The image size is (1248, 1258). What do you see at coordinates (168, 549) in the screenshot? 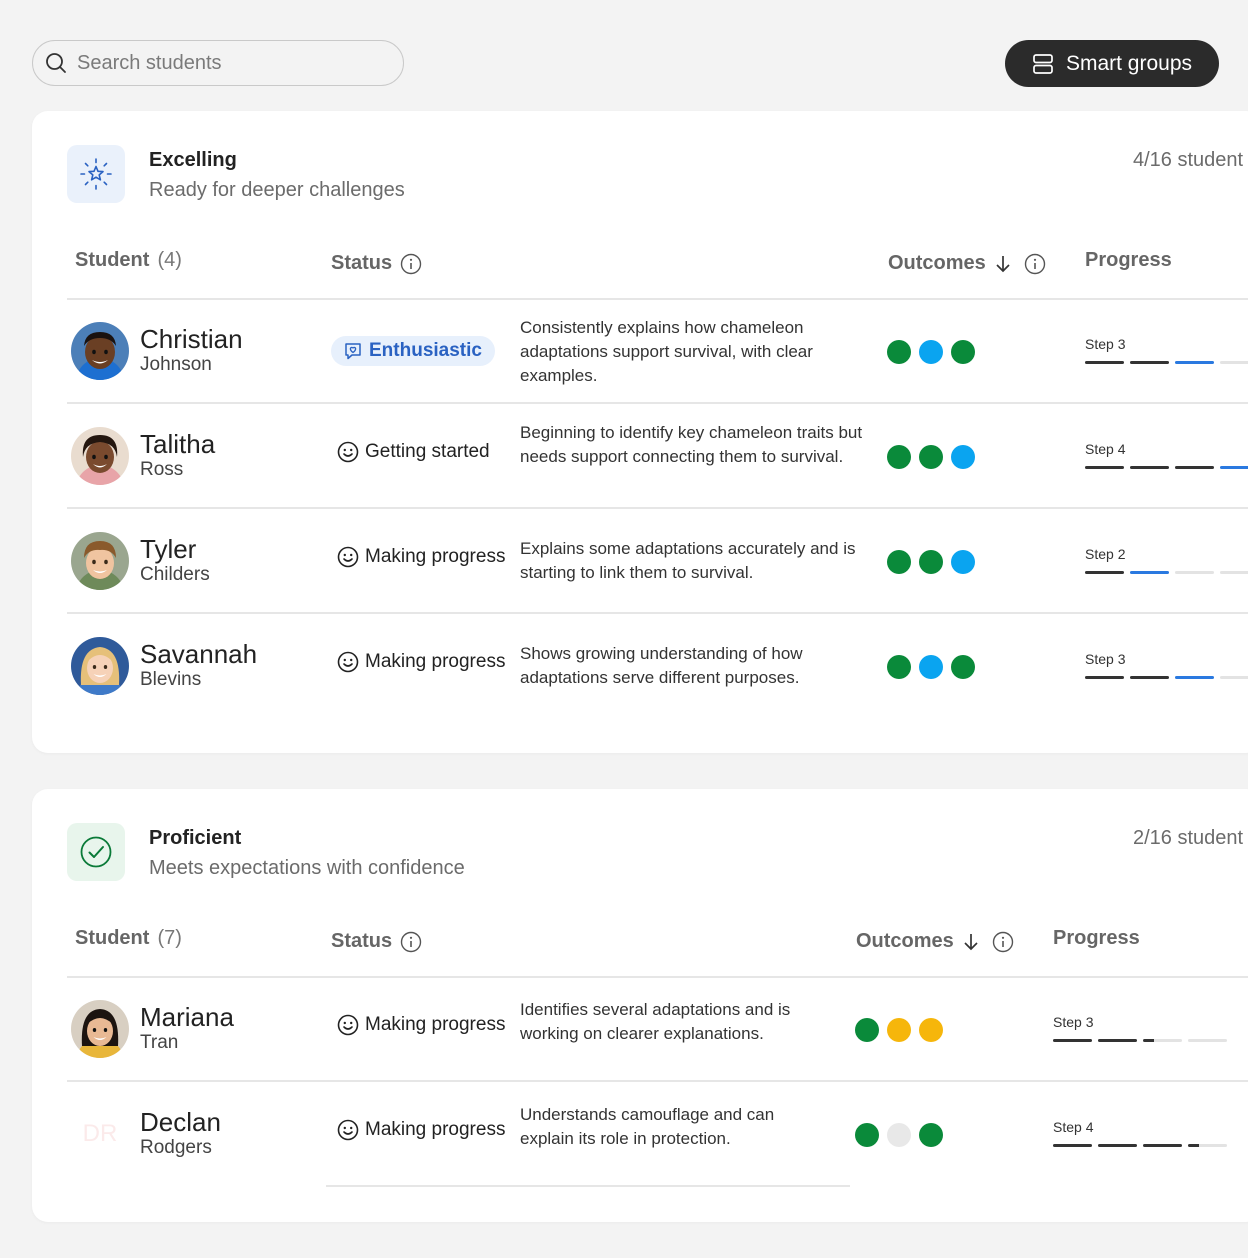
I see `student-first-name: Tyler` at bounding box center [168, 549].